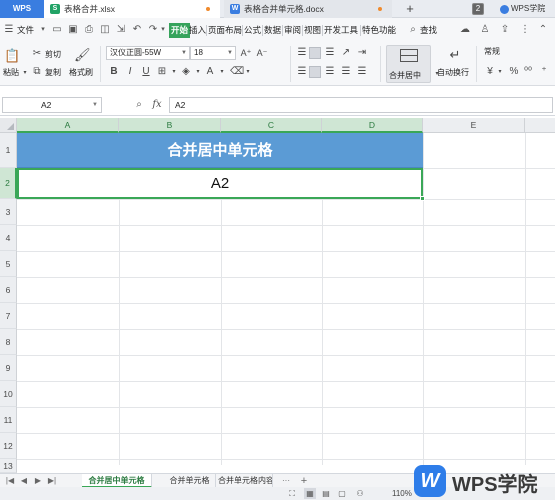 The height and width of the screenshot is (500, 555). What do you see at coordinates (372, 125) in the screenshot?
I see `column-header-d: D` at bounding box center [372, 125].